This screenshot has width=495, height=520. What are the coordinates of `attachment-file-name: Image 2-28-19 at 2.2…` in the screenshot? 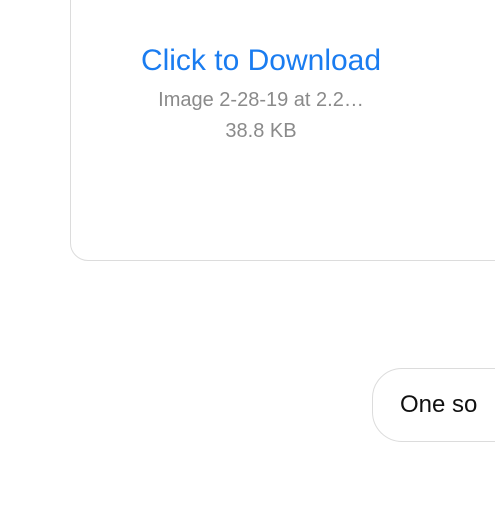 It's located at (261, 100).